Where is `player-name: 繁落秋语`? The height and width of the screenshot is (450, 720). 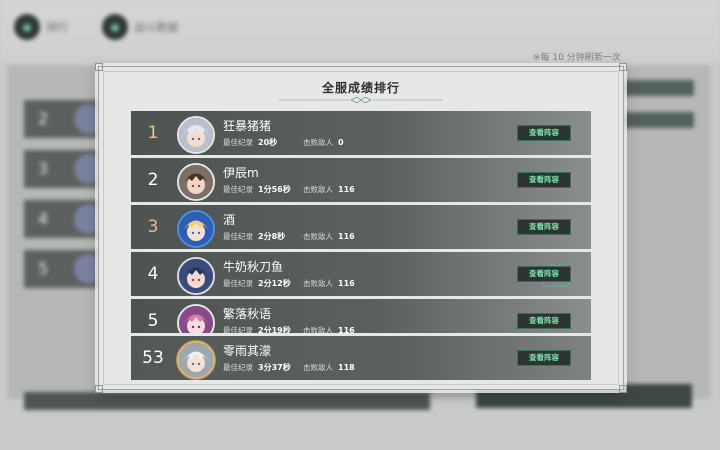 player-name: 繁落秋语 is located at coordinates (247, 314).